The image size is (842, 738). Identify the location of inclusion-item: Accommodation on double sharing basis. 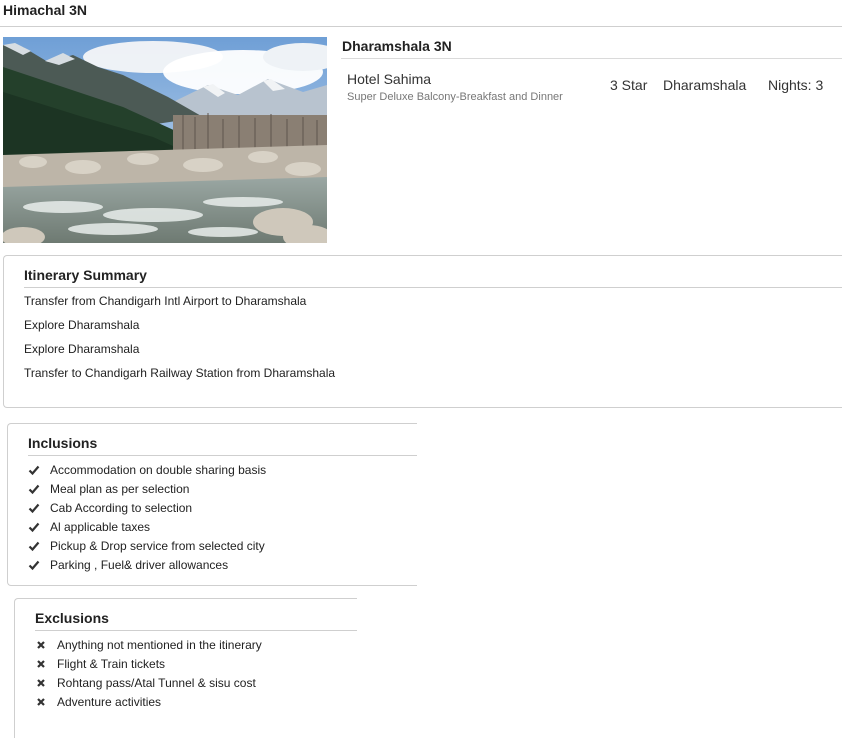
(147, 469).